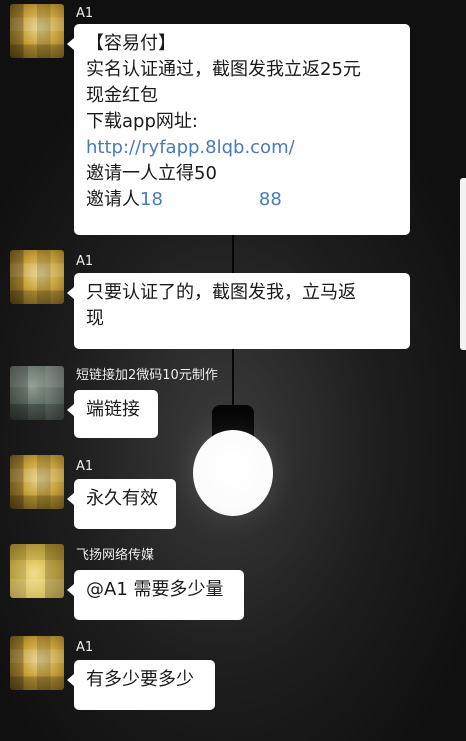  What do you see at coordinates (122, 95) in the screenshot?
I see `message-text: 现金红包` at bounding box center [122, 95].